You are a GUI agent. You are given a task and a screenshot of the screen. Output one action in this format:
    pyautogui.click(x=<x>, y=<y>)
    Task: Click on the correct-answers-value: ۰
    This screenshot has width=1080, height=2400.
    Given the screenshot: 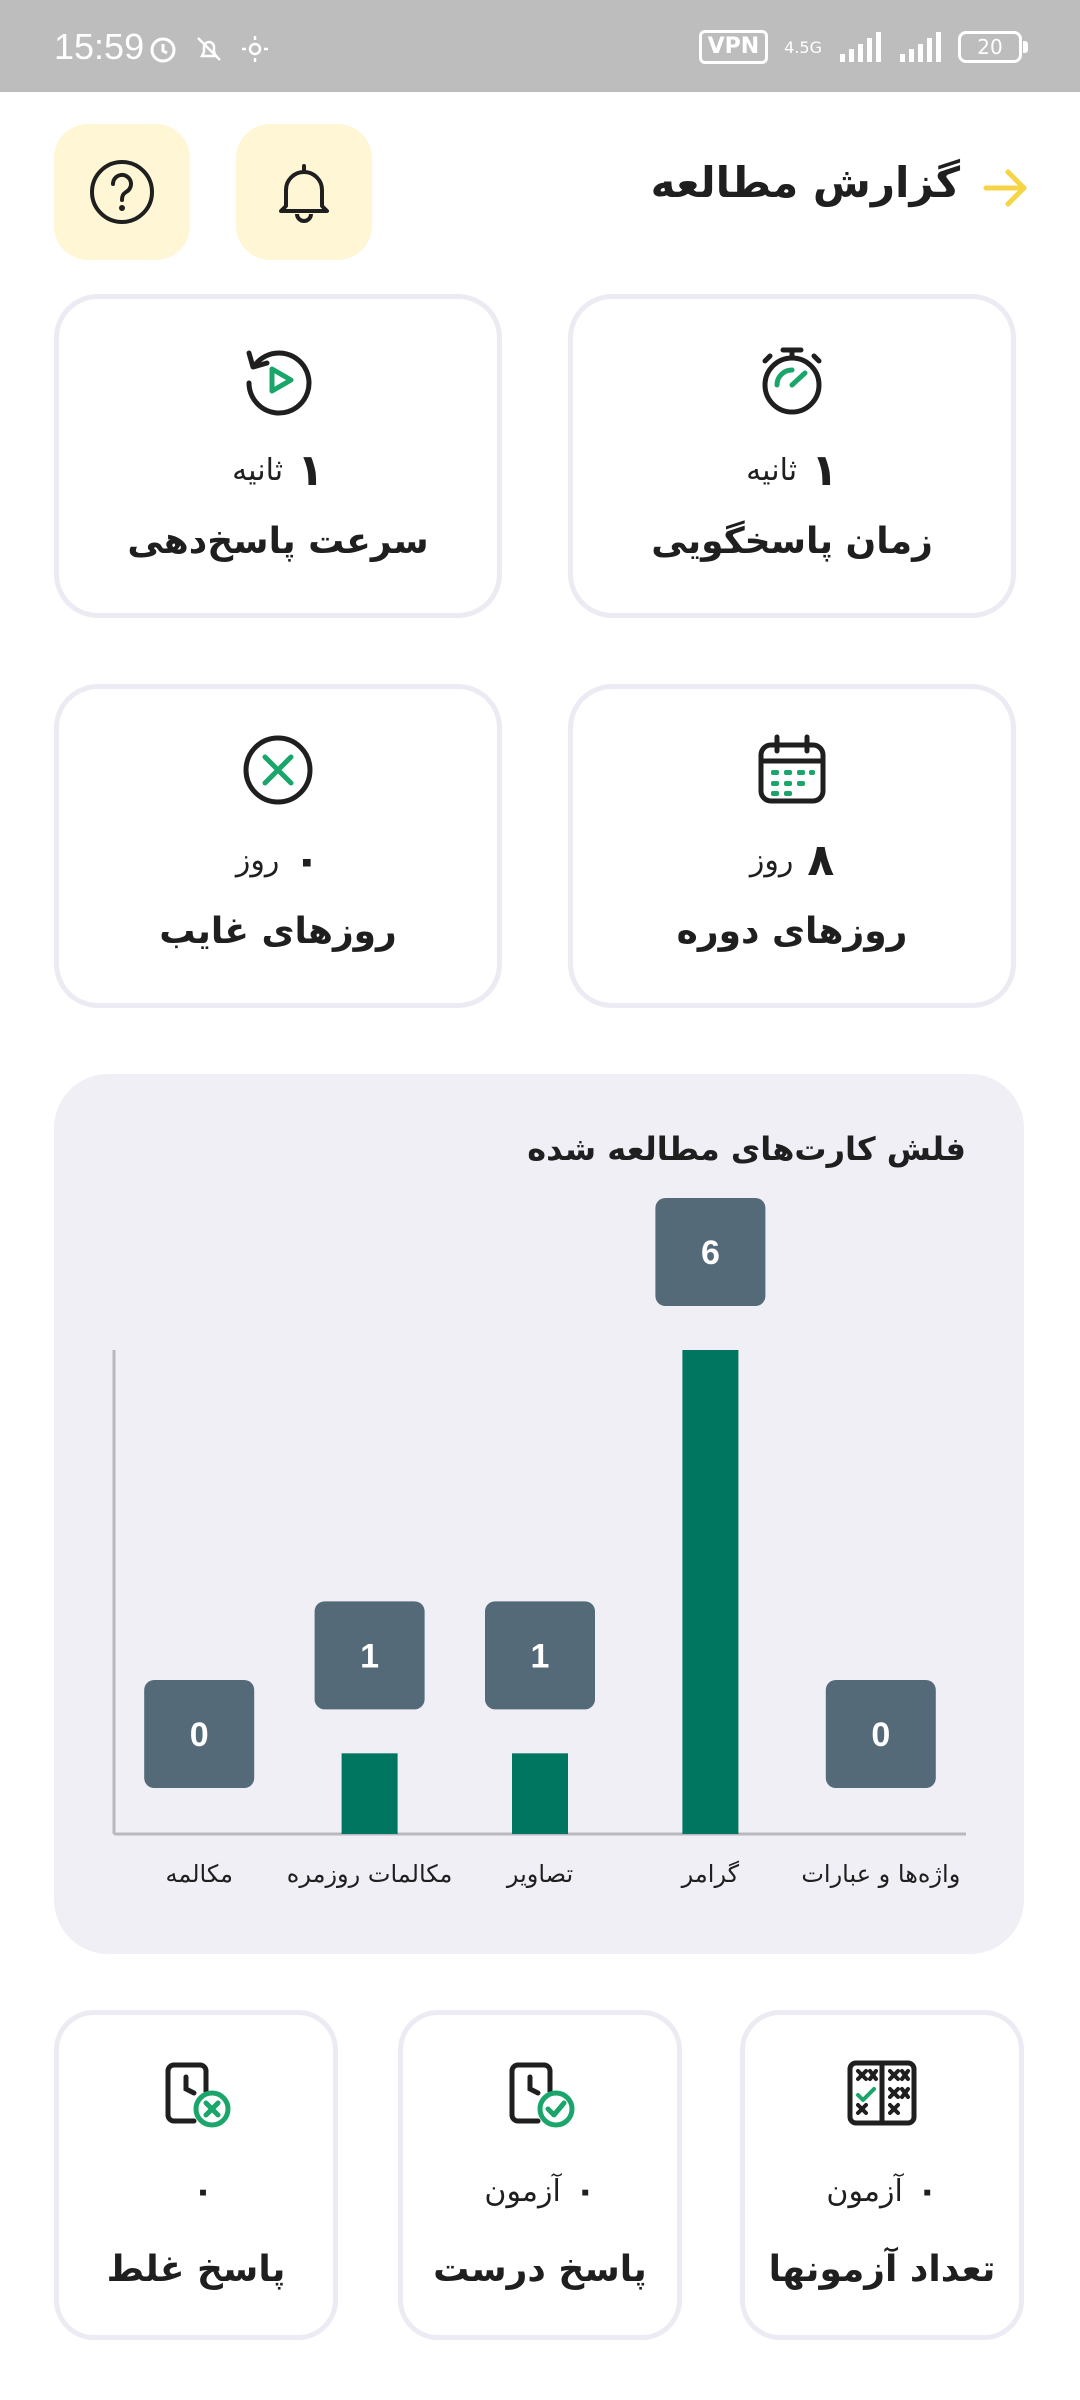 What is the action you would take?
    pyautogui.click(x=585, y=2191)
    